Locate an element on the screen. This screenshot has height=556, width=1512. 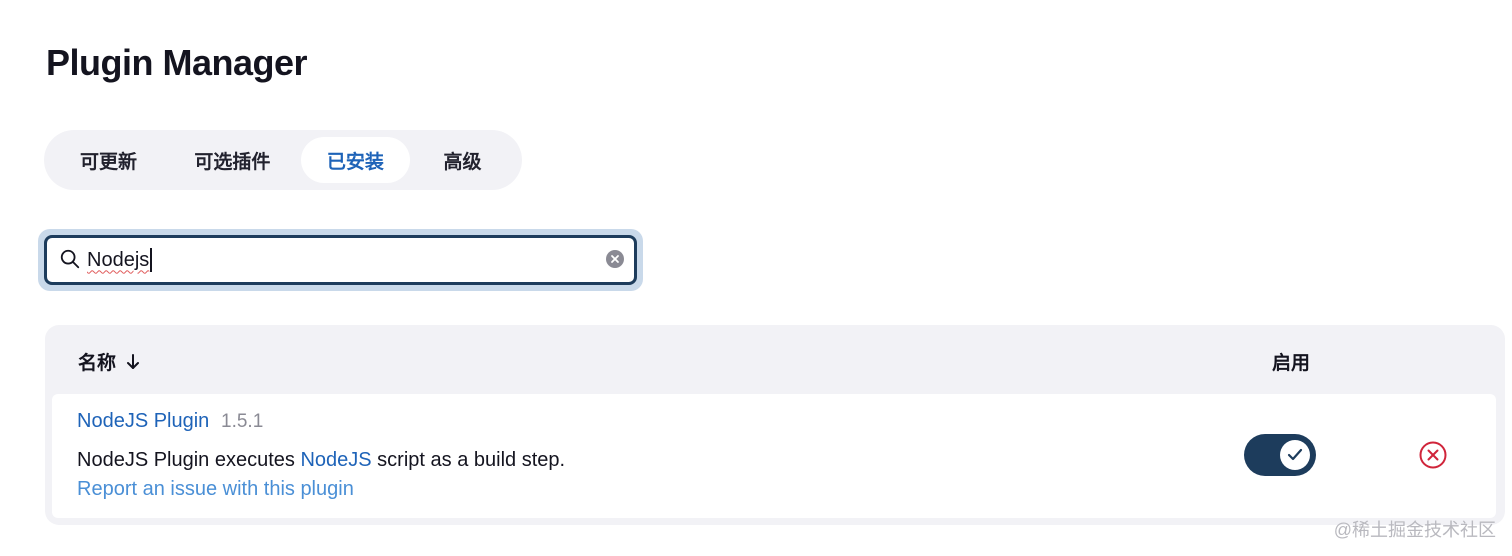
text-caret is located at coordinates (151, 260).